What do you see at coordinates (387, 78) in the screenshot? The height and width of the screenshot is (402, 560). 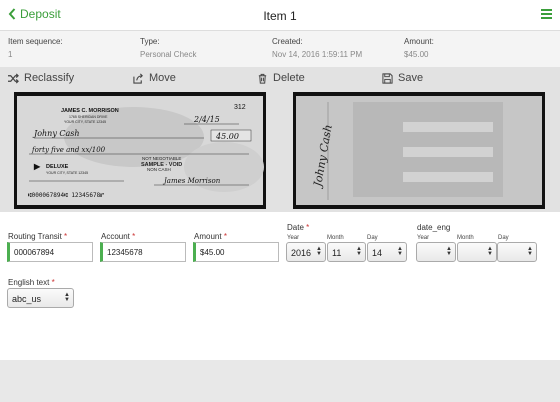 I see `floppy-disk-icon` at bounding box center [387, 78].